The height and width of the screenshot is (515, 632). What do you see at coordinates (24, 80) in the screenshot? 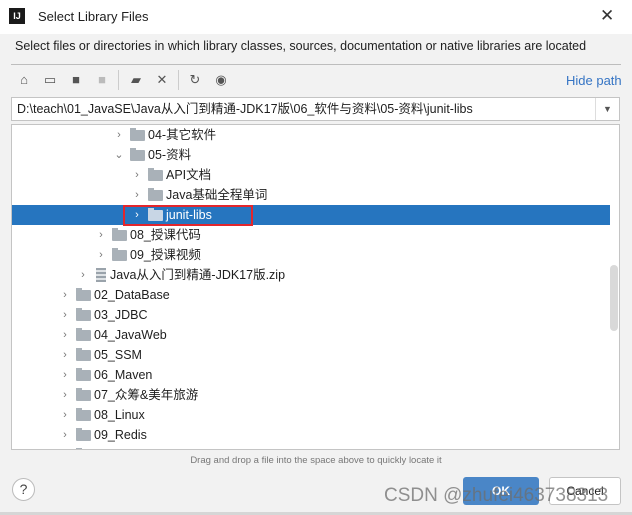
I see `home-icon: ⌂` at bounding box center [24, 80].